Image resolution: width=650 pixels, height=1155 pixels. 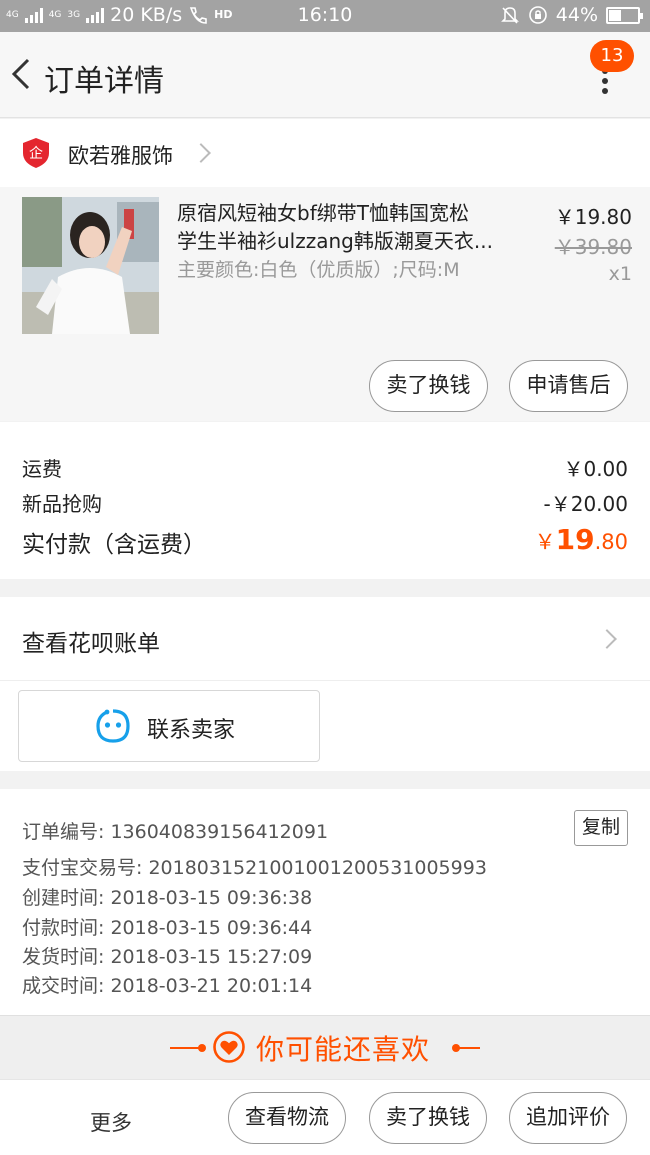 I want to click on huabei-bill-label: 查看花呗账单, so click(x=91, y=644).